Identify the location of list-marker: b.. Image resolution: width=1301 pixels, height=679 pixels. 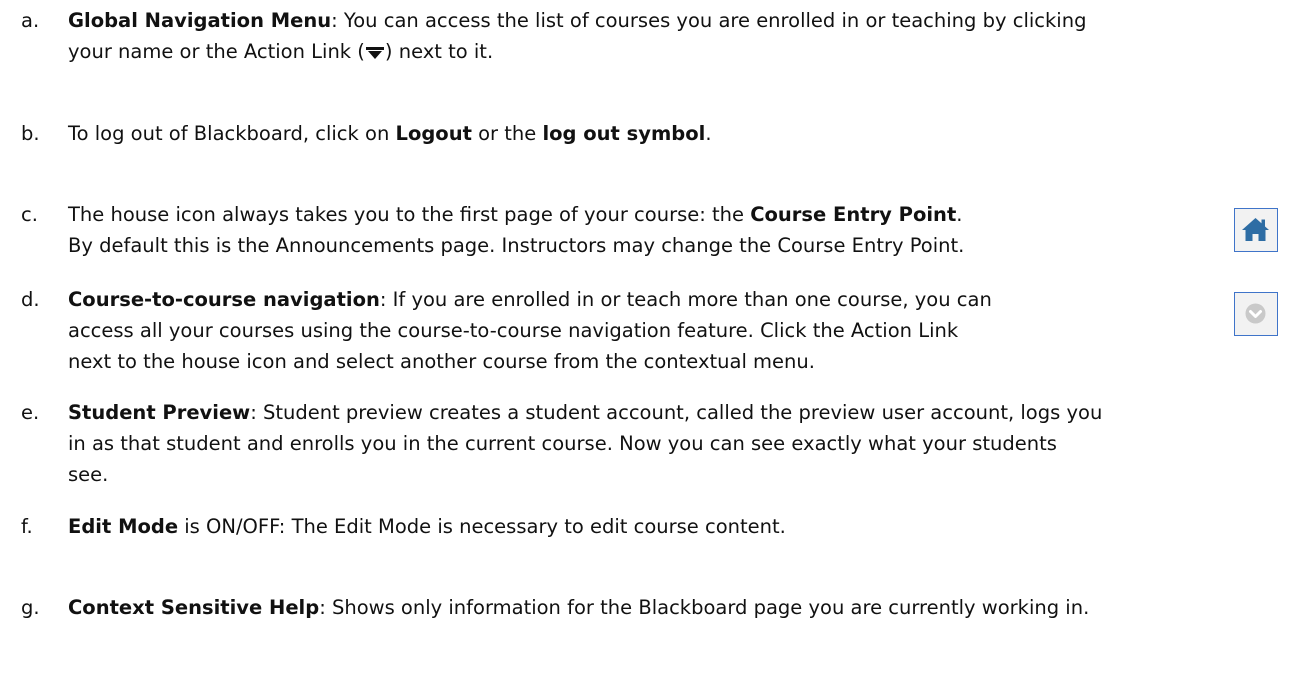
(30, 133).